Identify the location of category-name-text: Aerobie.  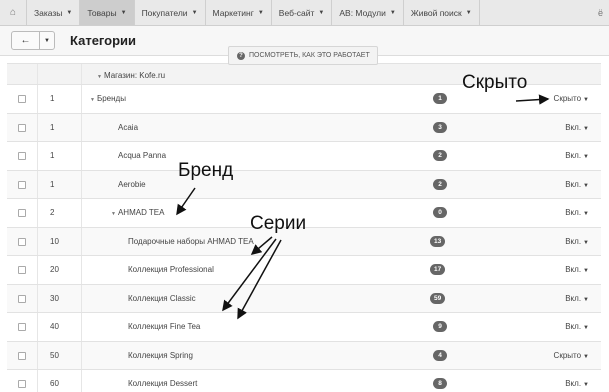
(132, 184).